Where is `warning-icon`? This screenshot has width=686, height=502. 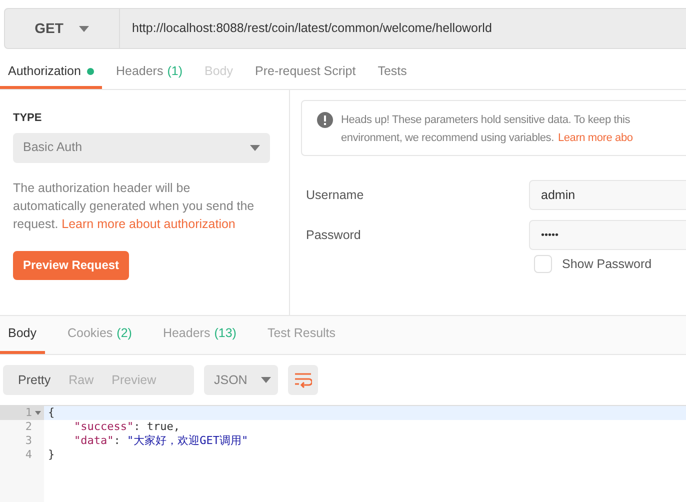
warning-icon is located at coordinates (325, 120).